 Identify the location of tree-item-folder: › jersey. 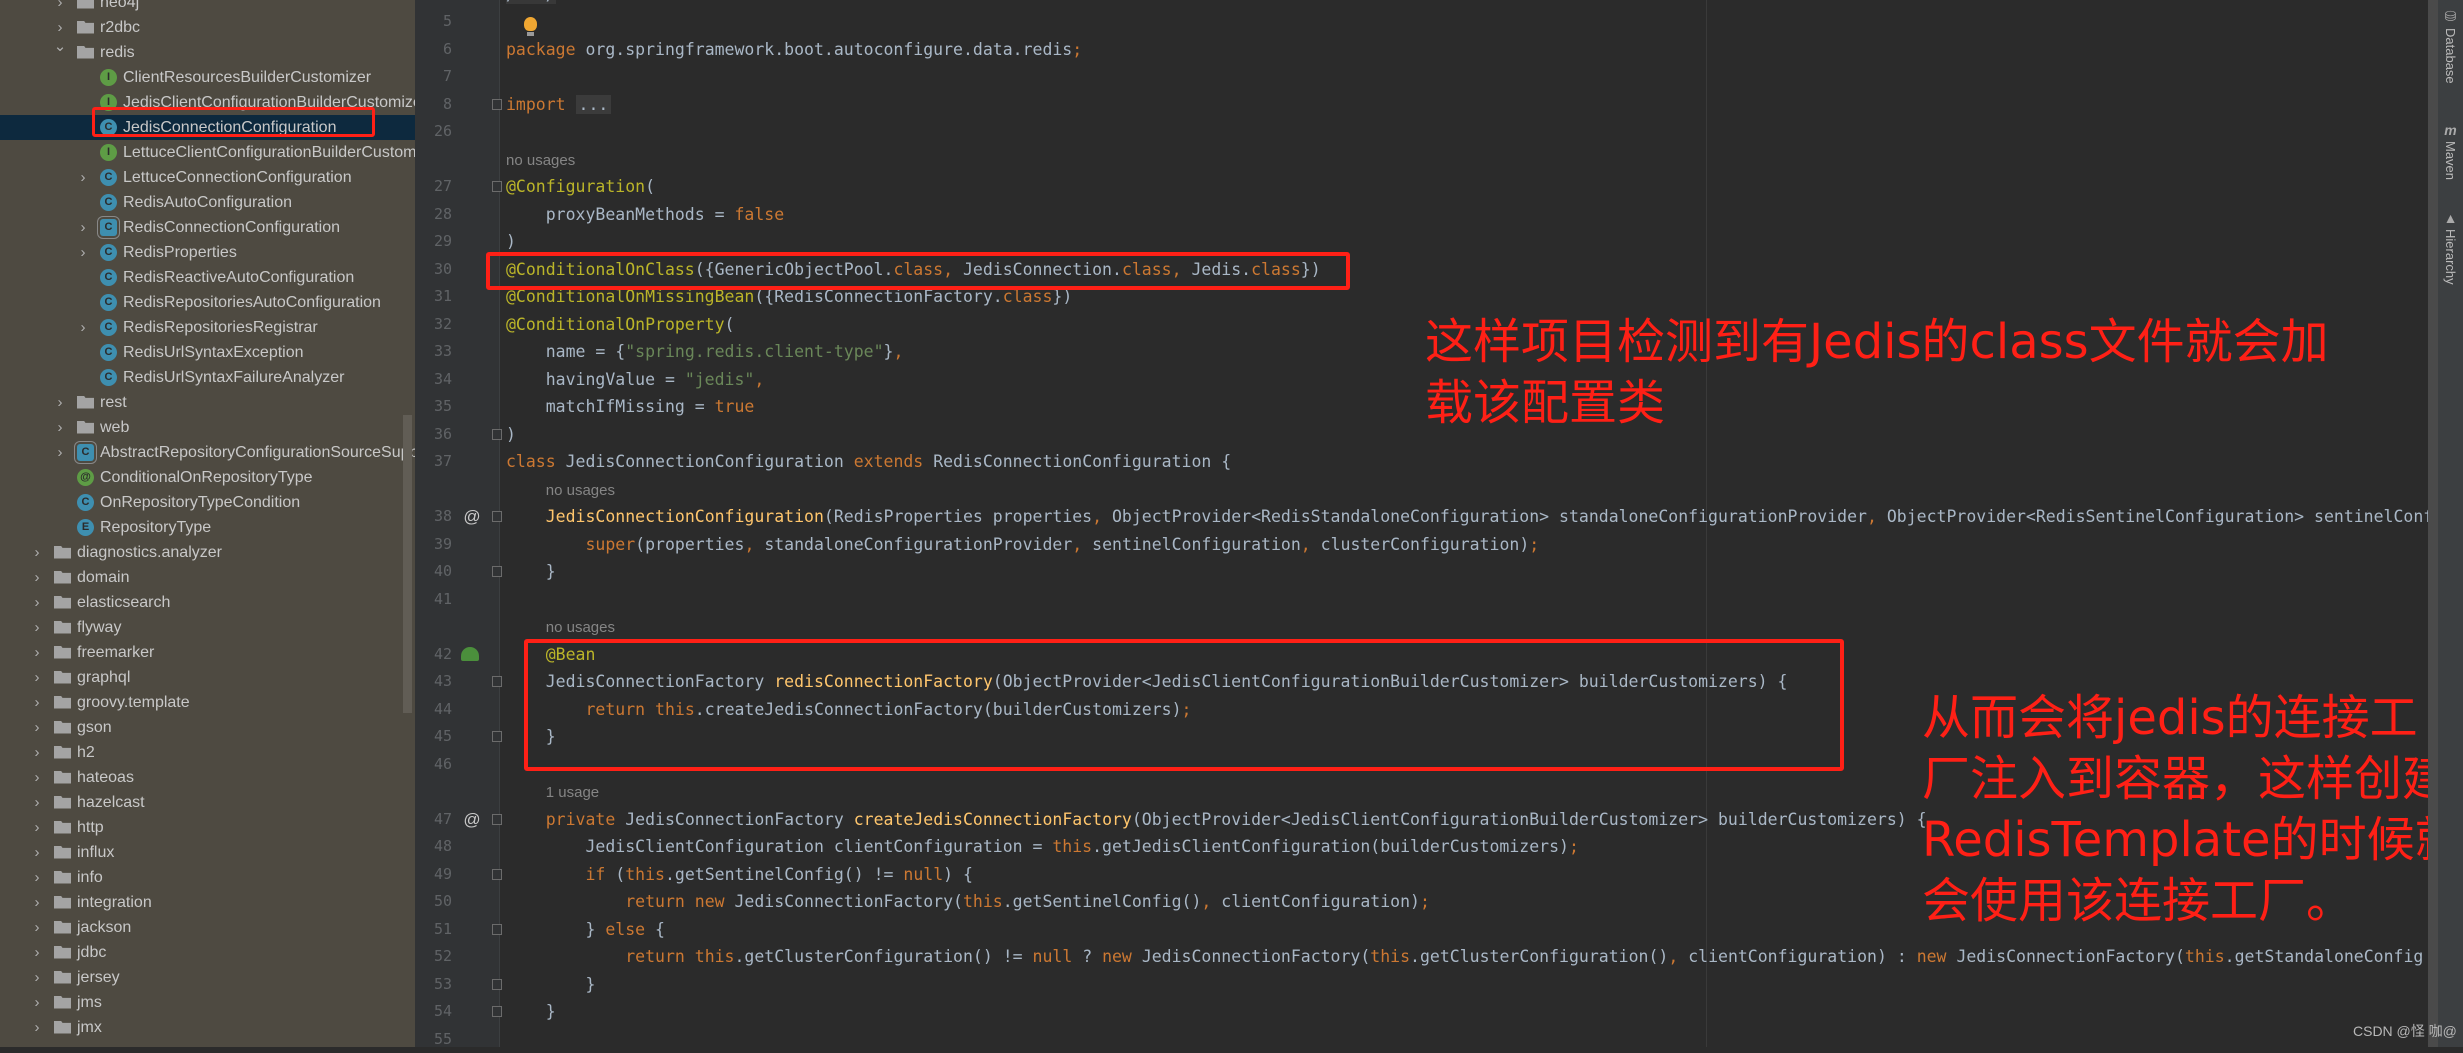
(207, 977).